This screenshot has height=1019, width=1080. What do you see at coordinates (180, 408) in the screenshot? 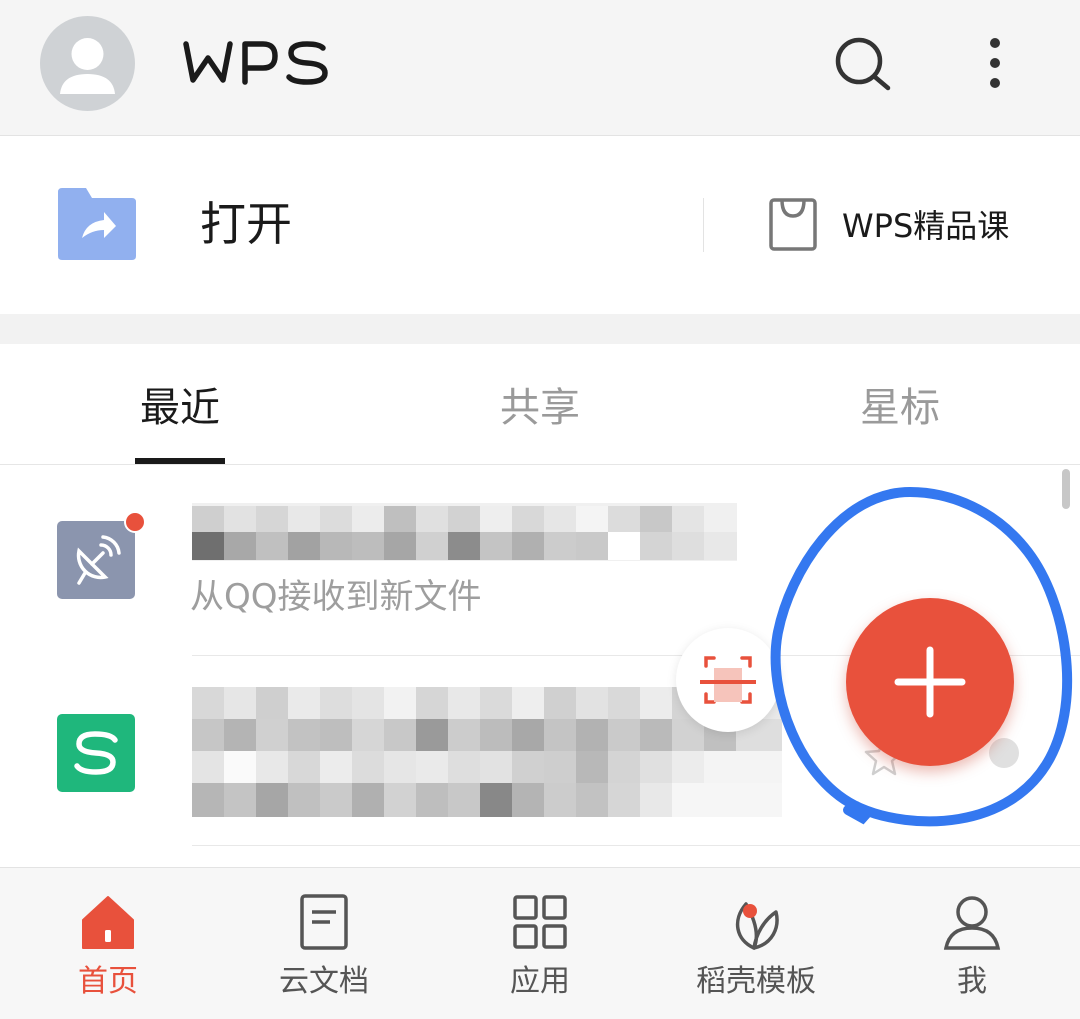
I see `tab-recent: 最近` at bounding box center [180, 408].